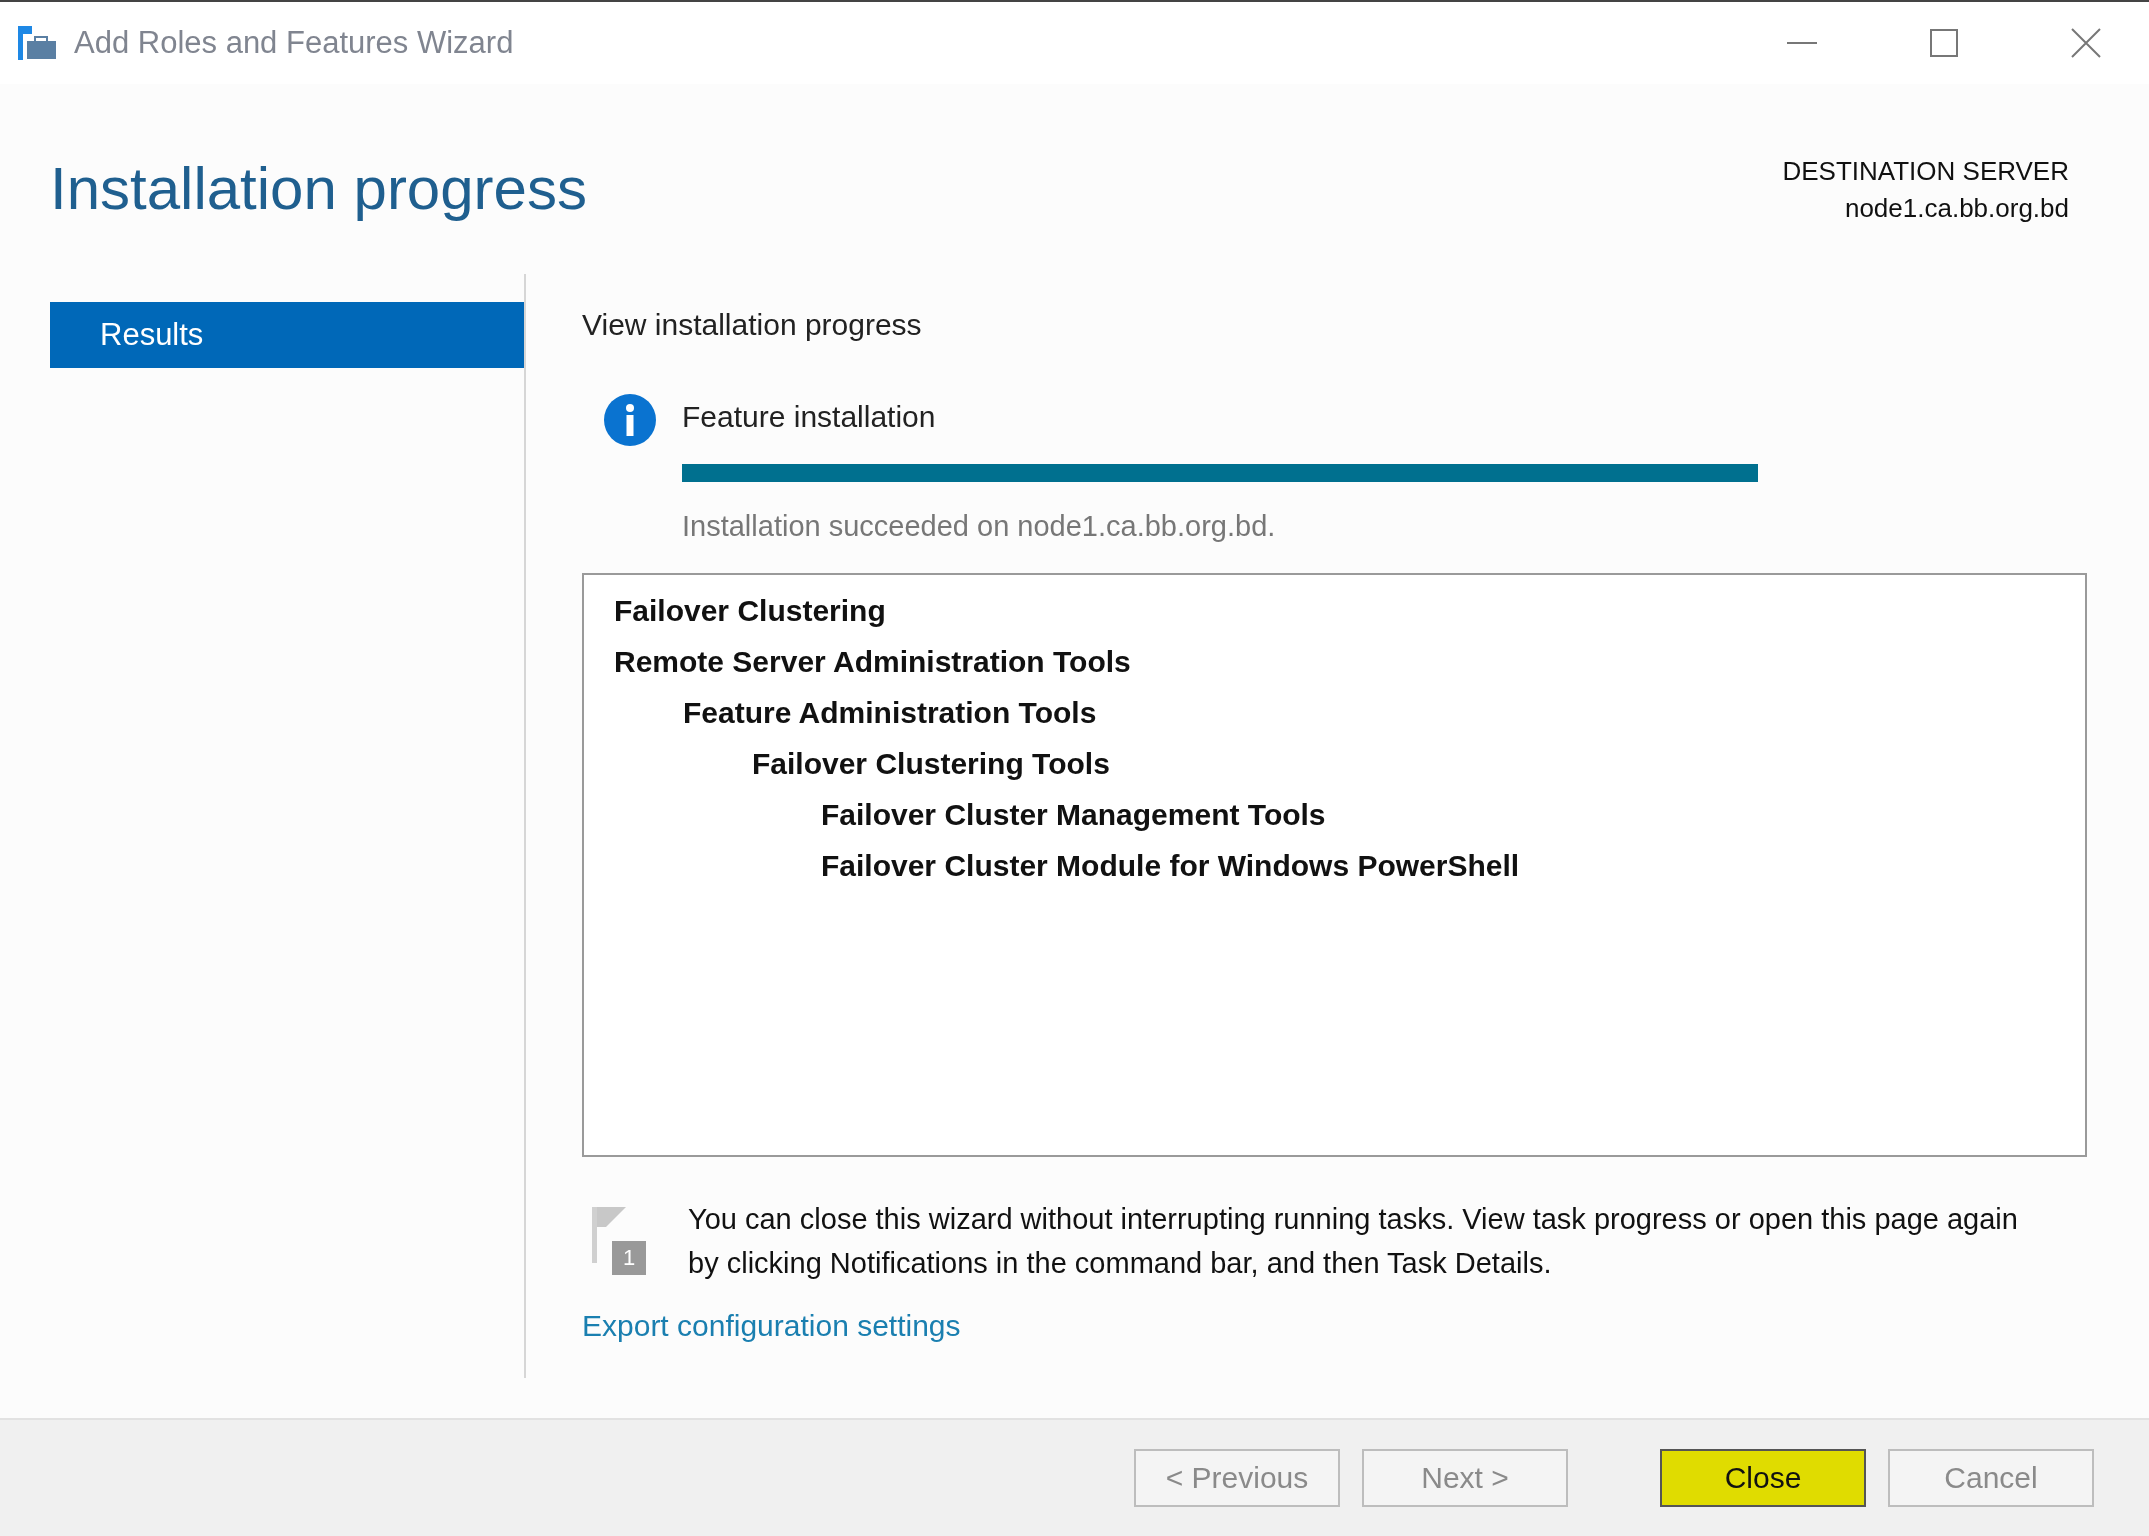 The width and height of the screenshot is (2149, 1536). Describe the element at coordinates (294, 43) in the screenshot. I see `window-title: Add Roles and Features Wizard` at that location.